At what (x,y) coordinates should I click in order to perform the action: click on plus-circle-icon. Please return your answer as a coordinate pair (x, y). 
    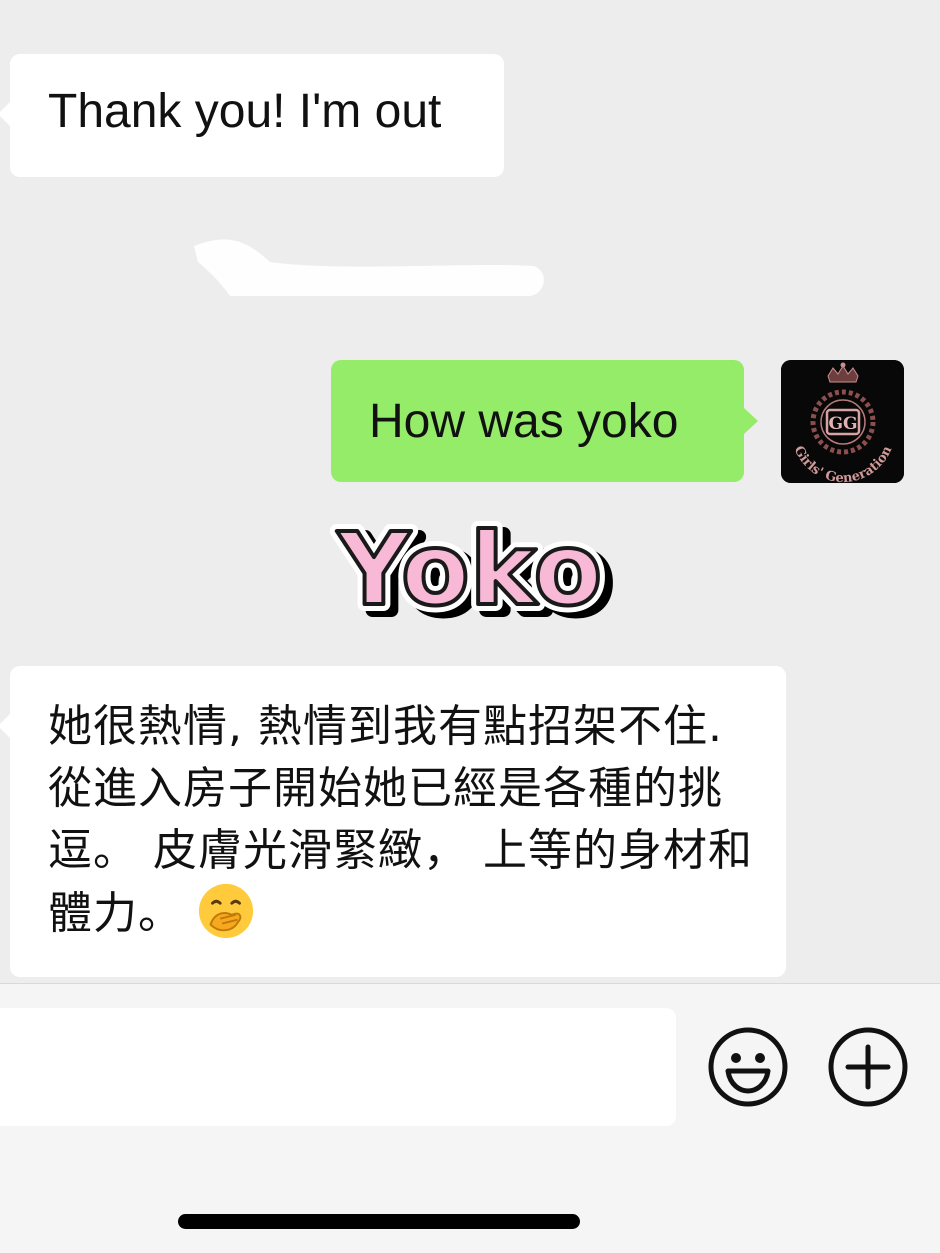
    Looking at the image, I should click on (868, 1067).